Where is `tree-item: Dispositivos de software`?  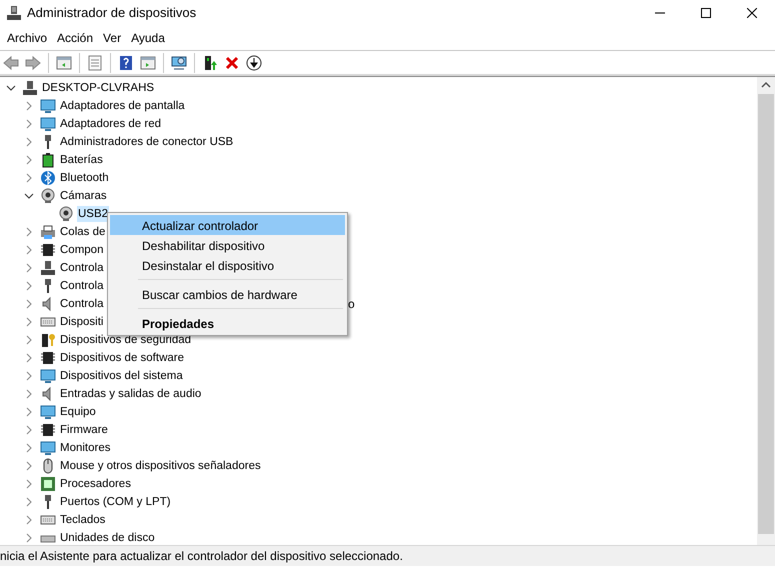
tree-item: Dispositivos de software is located at coordinates (122, 358).